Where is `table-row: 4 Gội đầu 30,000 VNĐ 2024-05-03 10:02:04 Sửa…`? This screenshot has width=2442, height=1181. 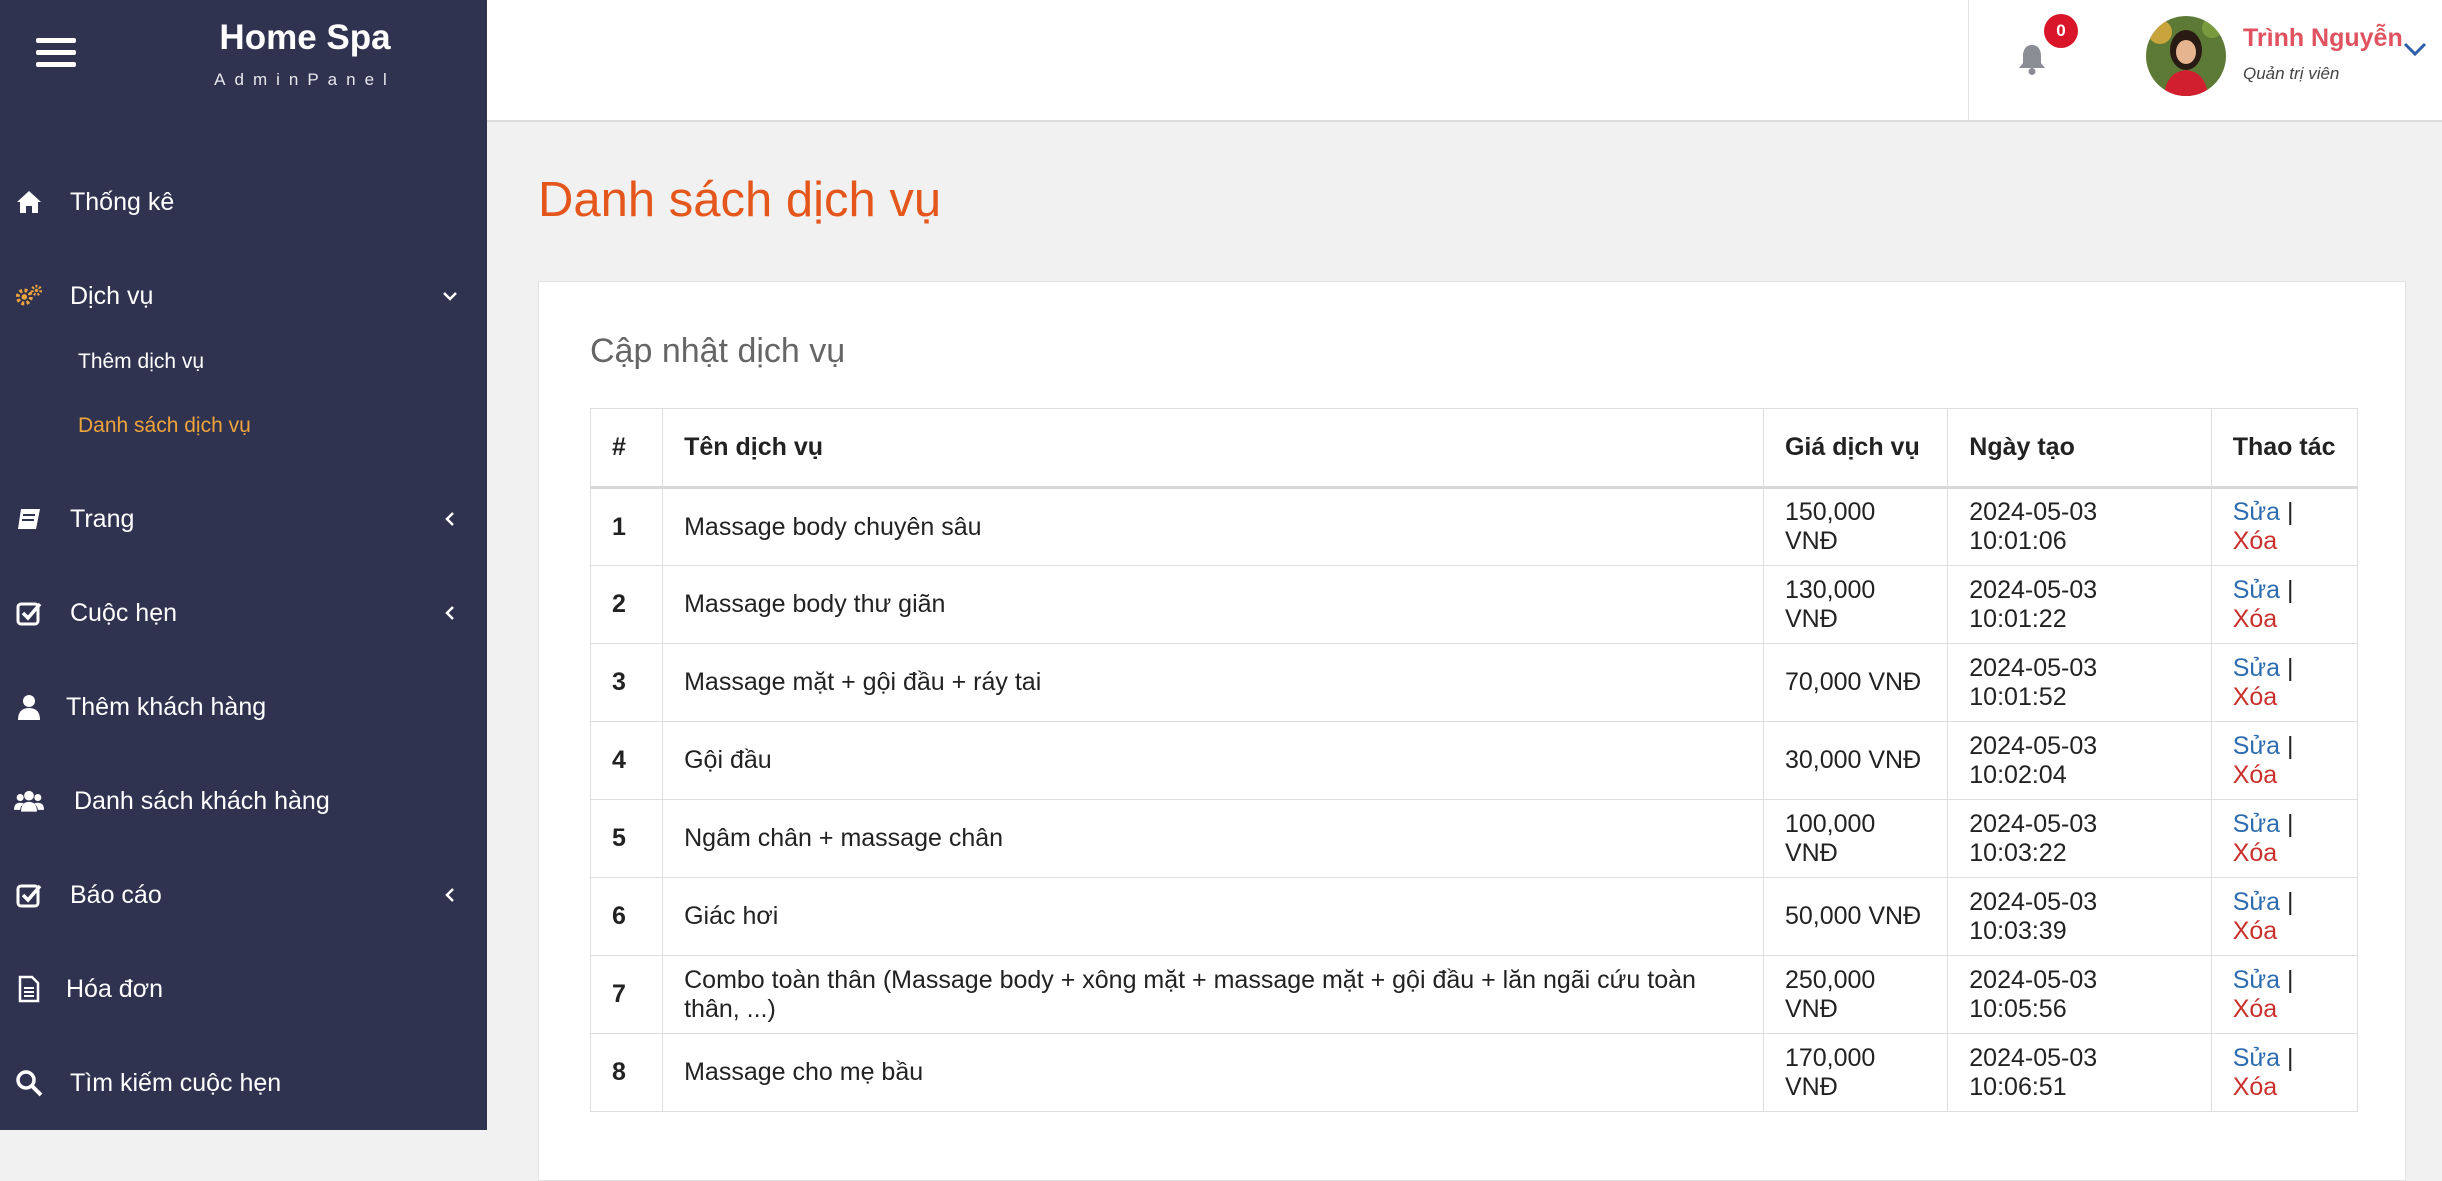 table-row: 4 Gội đầu 30,000 VNĐ 2024-05-03 10:02:04 Sửa… is located at coordinates (1474, 760).